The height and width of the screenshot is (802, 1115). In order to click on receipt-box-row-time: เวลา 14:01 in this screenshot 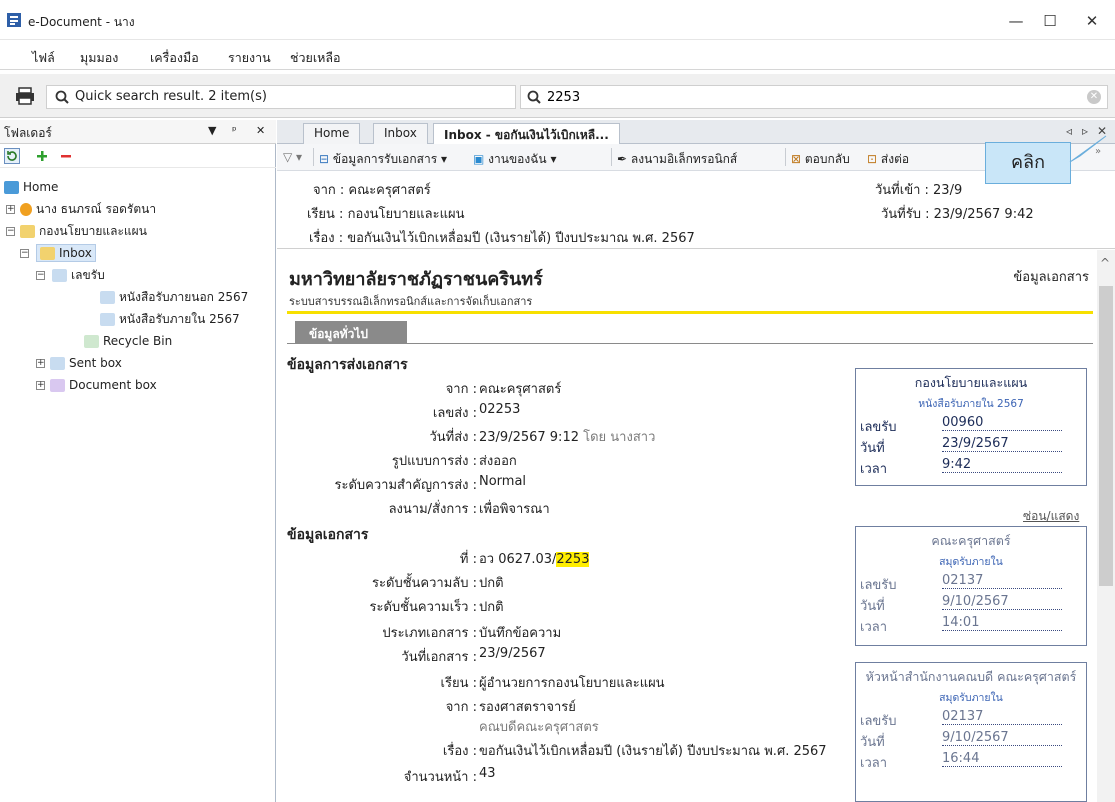, I will do `click(971, 624)`.